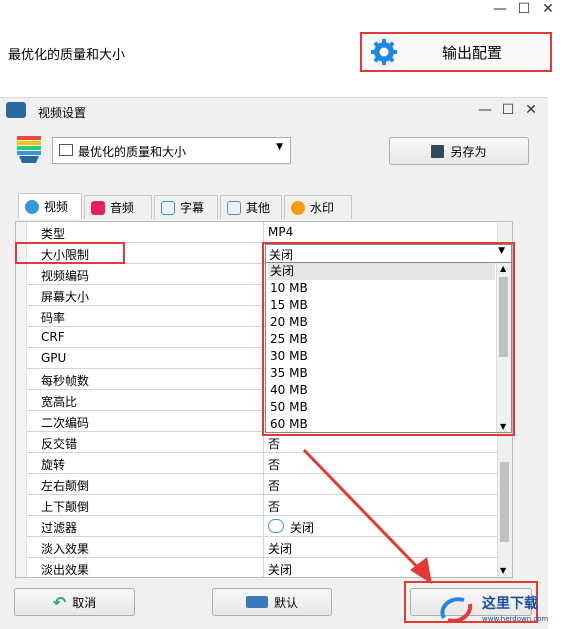  Describe the element at coordinates (510, 604) in the screenshot. I see `watermark-site-name: 这里下载` at that location.